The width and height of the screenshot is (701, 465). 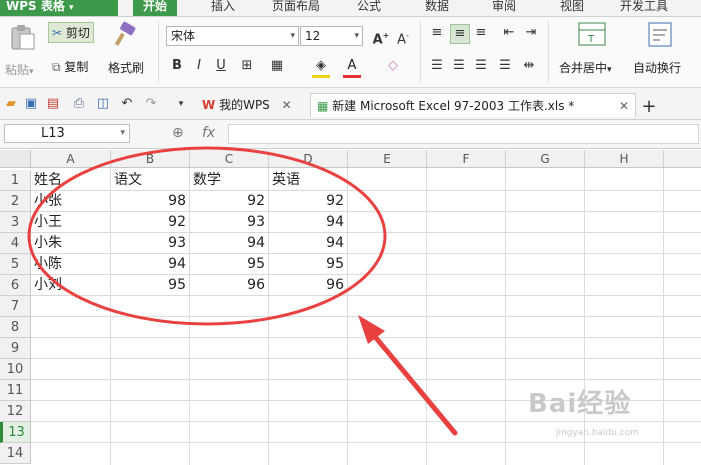 I want to click on distributed-icon: ⇹, so click(x=529, y=66).